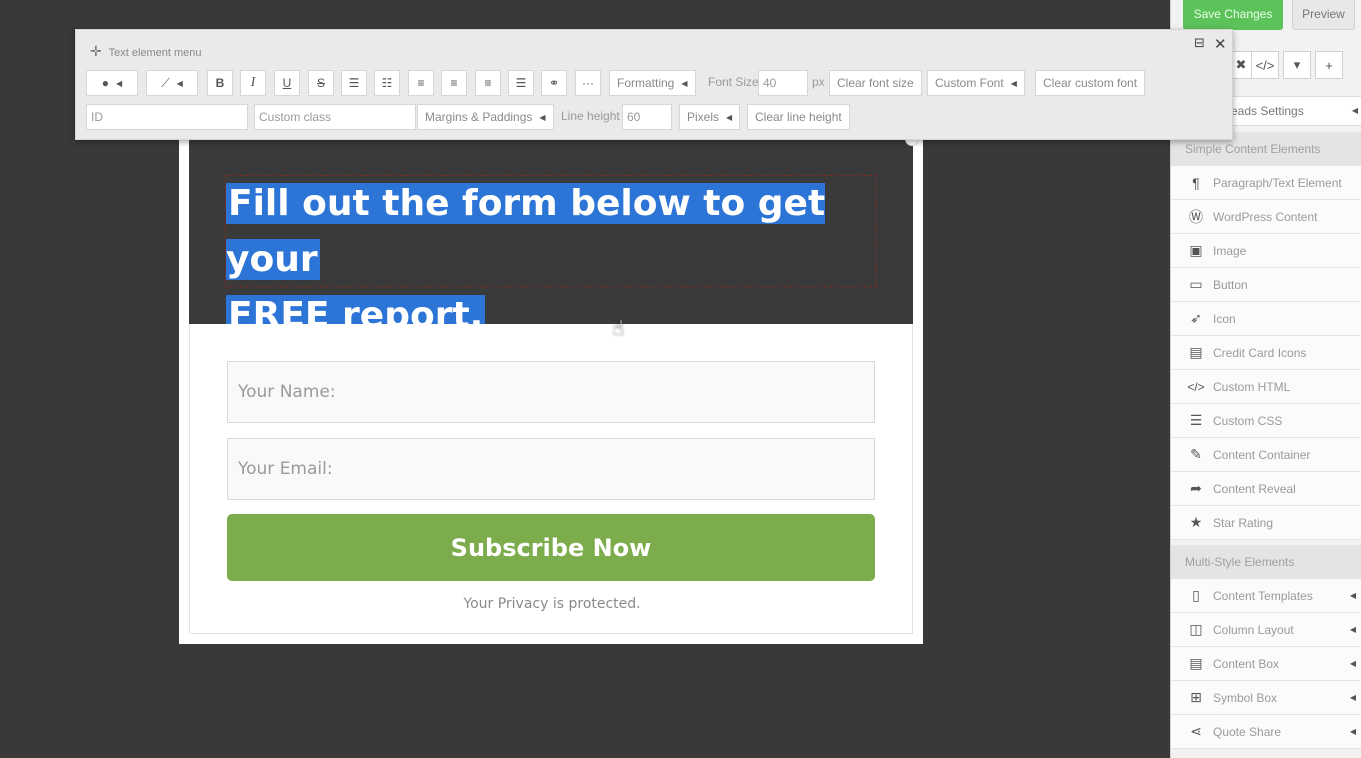 This screenshot has width=1361, height=758. I want to click on privacy-text: Your Privacy is protected., so click(552, 604).